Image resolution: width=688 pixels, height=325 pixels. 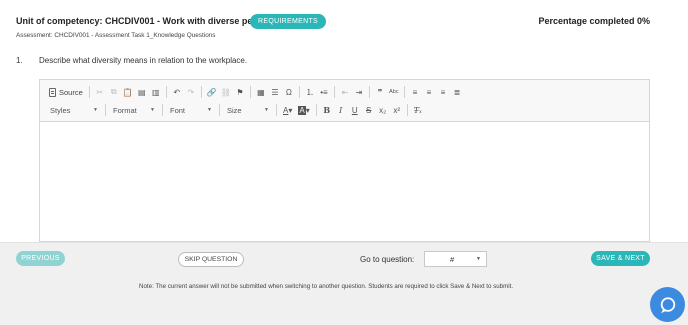 I want to click on copy-icon: ⧉, so click(x=114, y=92).